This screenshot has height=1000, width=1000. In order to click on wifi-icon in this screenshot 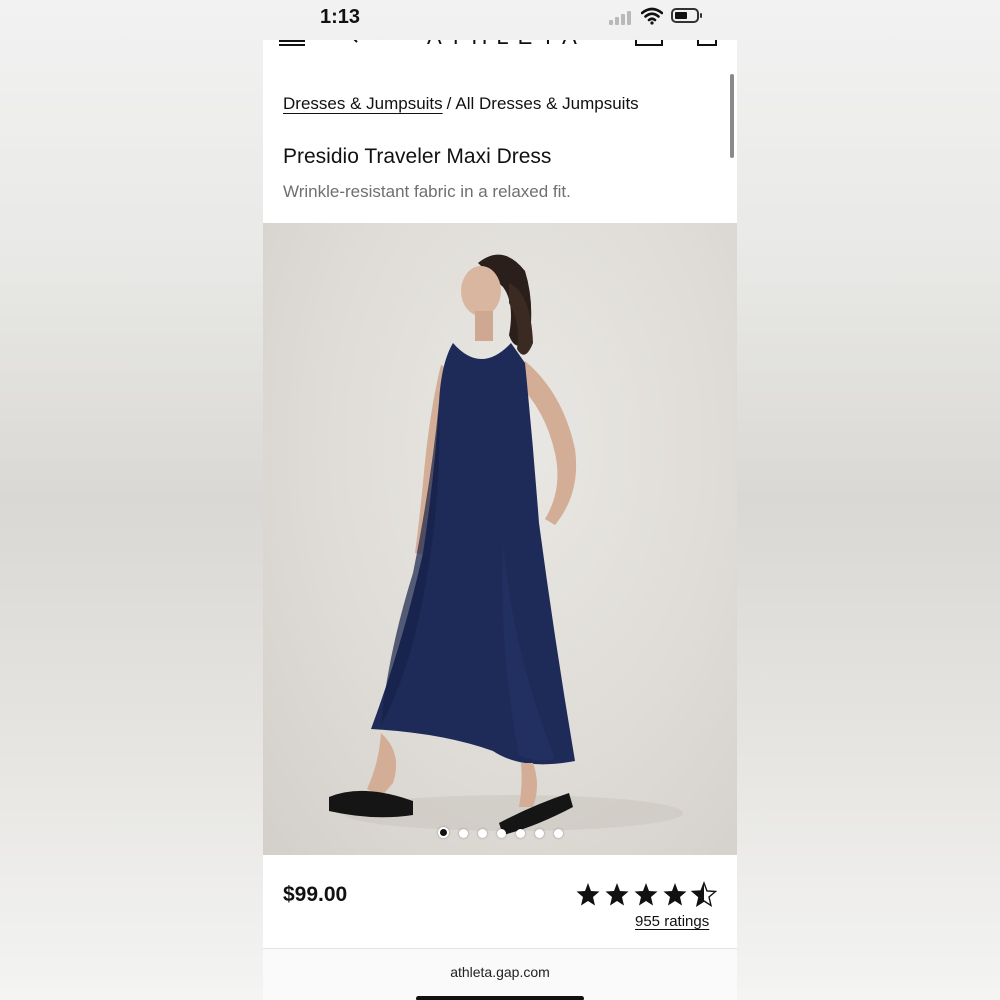, I will do `click(652, 16)`.